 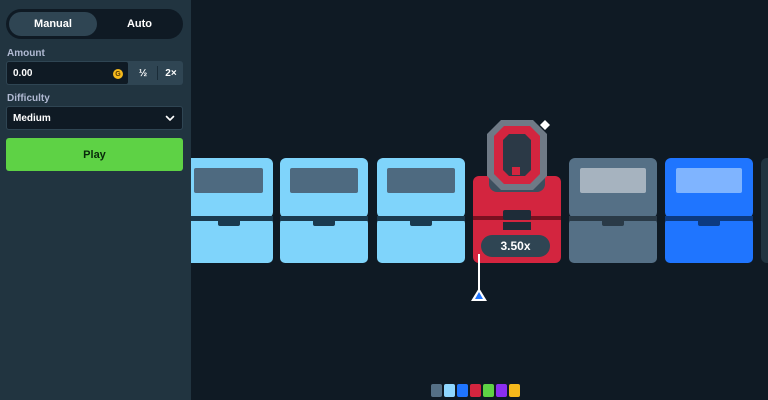 What do you see at coordinates (139, 24) in the screenshot?
I see `auto-tab: Auto` at bounding box center [139, 24].